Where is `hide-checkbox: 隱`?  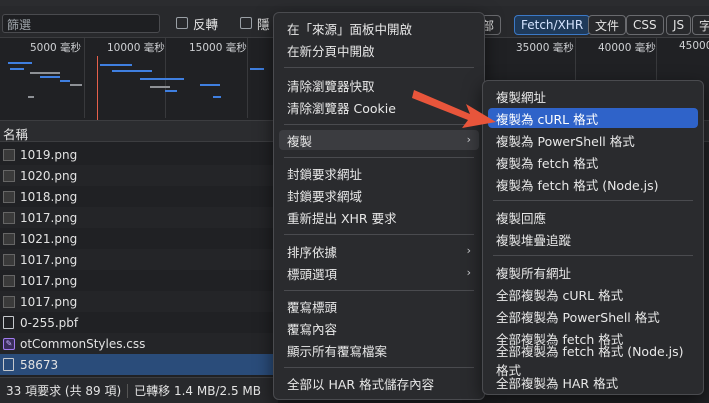
hide-checkbox: 隱 is located at coordinates (255, 23).